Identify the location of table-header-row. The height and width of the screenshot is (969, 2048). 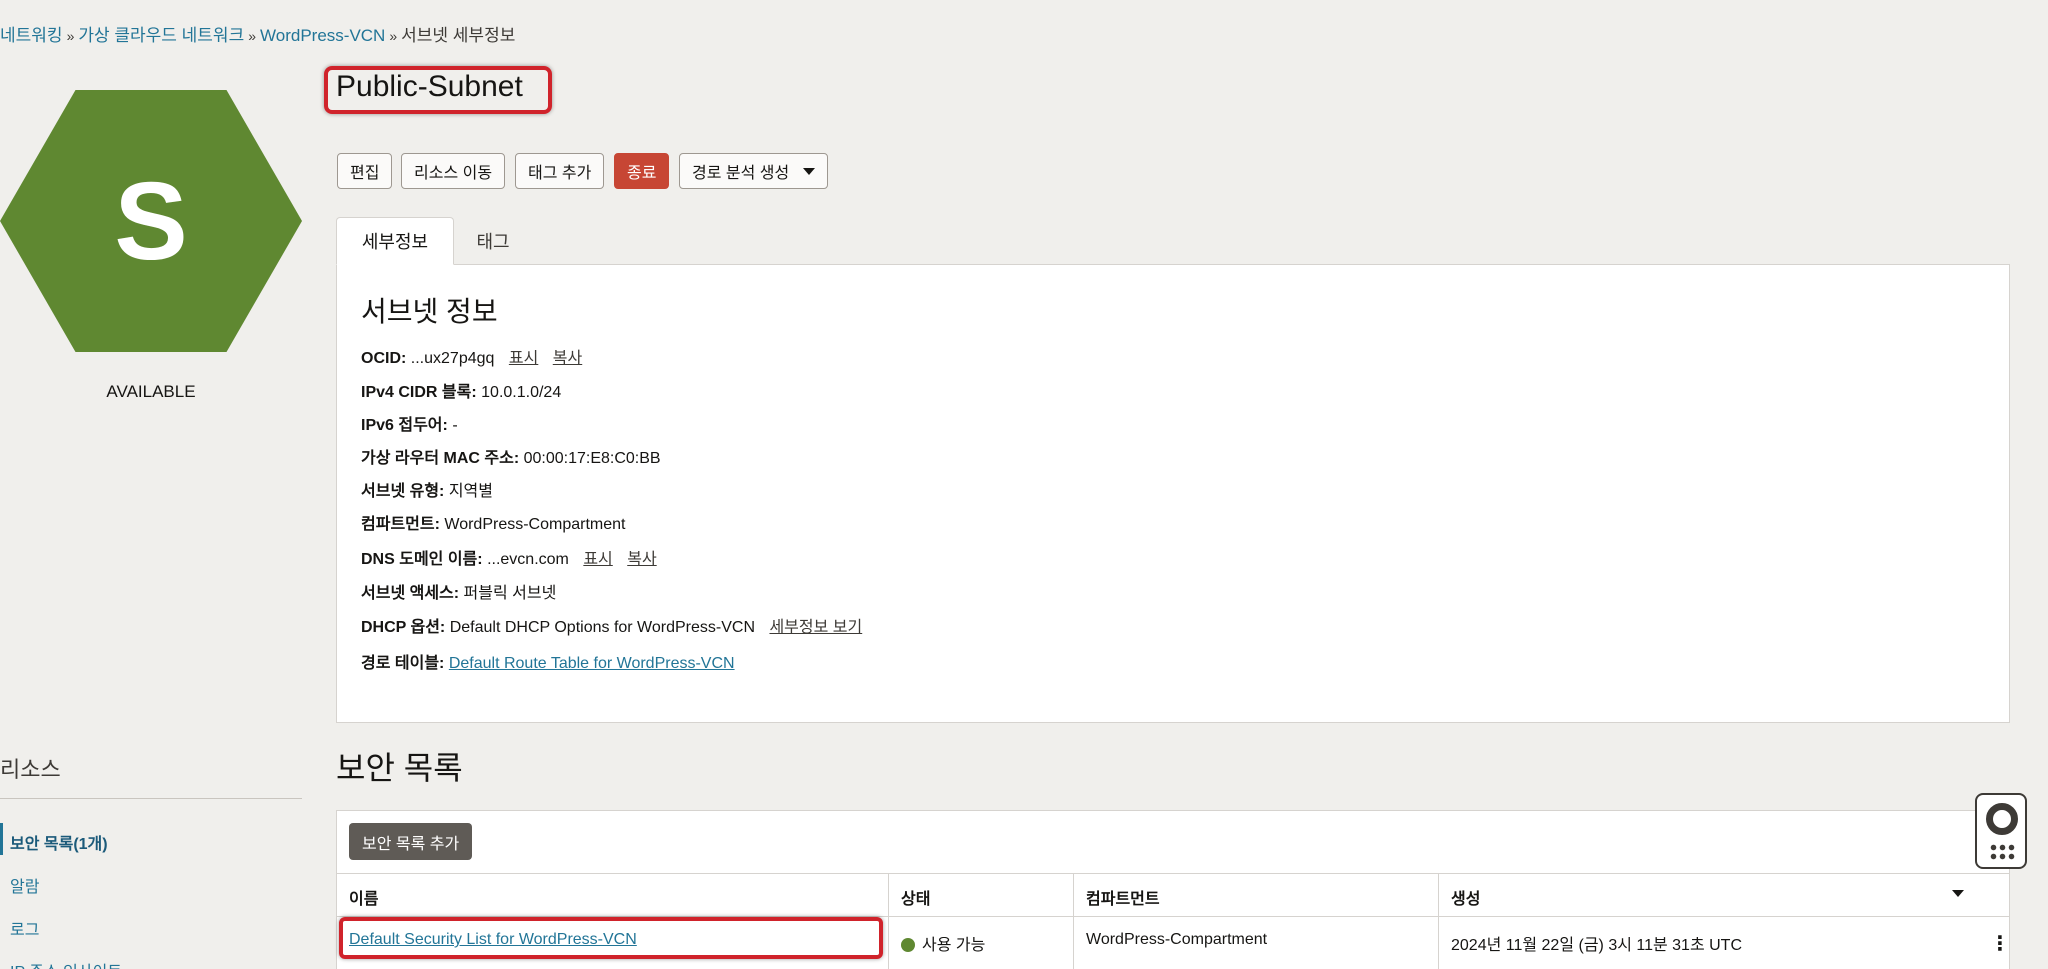
(1173, 895).